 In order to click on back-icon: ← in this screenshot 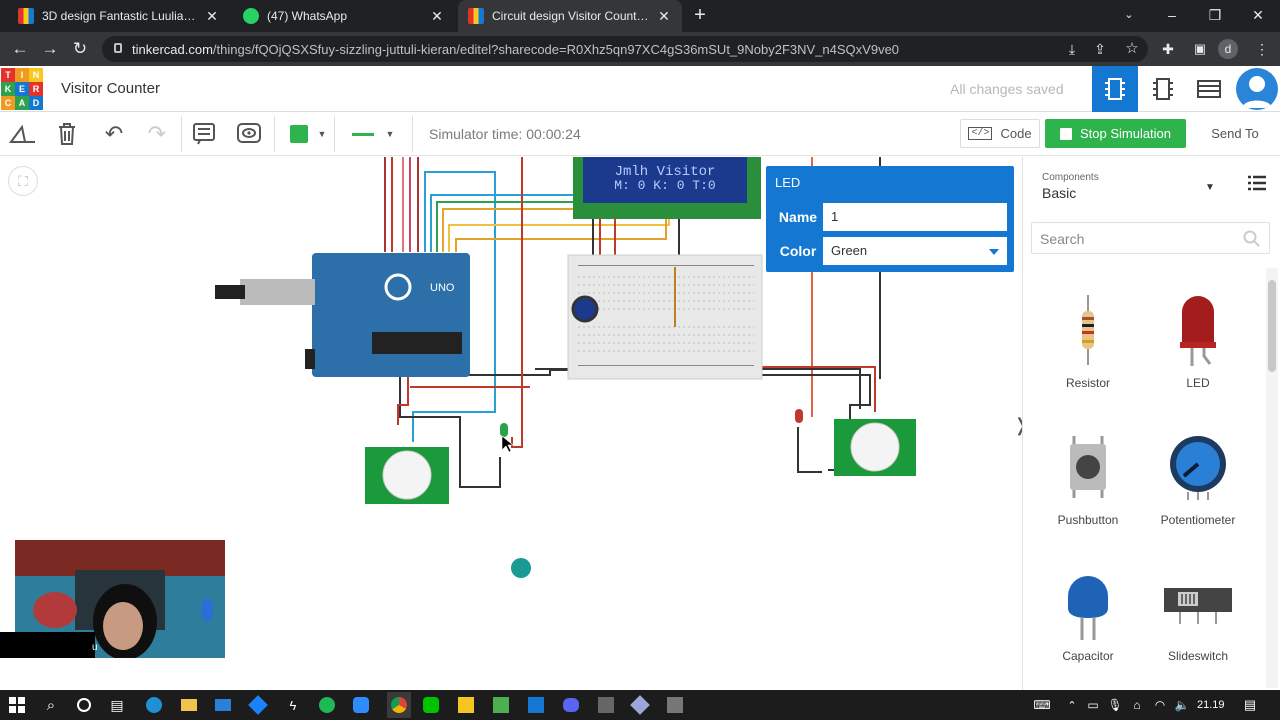, I will do `click(20, 49)`.